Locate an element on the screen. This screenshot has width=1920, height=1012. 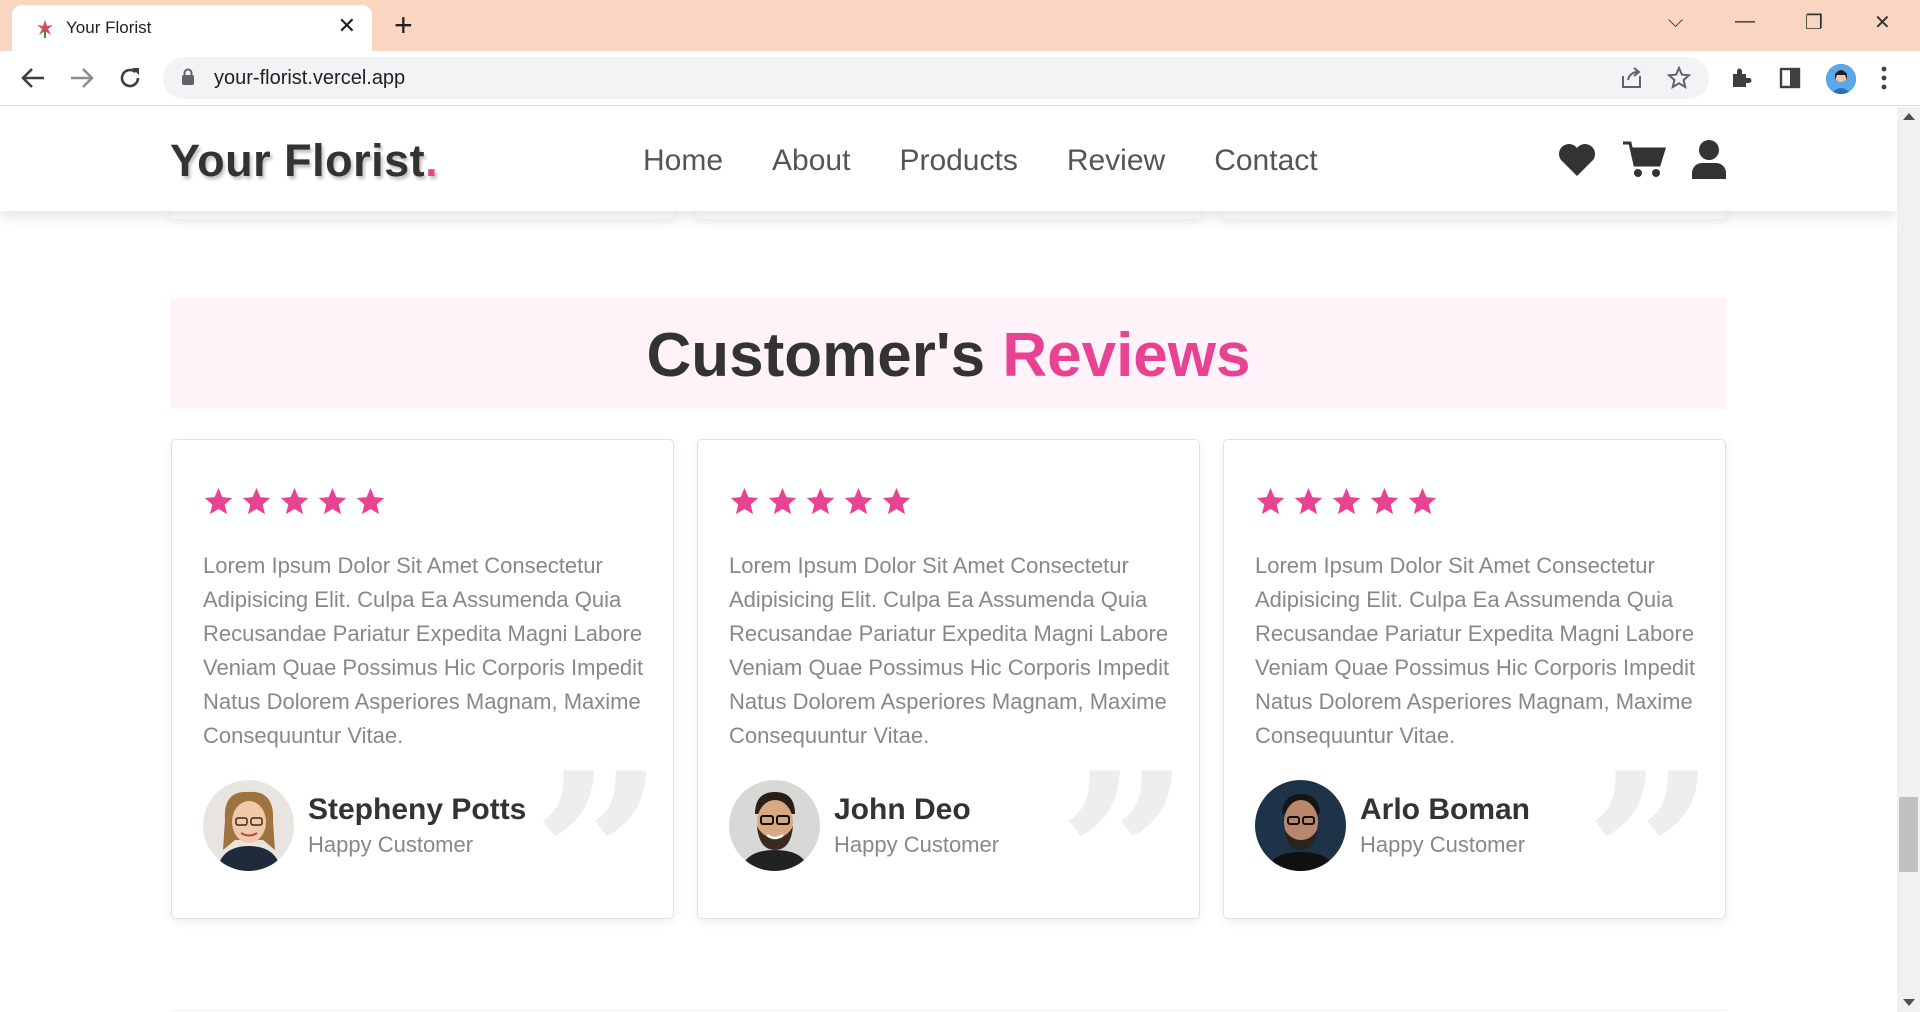
heading-main: Customer's is located at coordinates (816, 355).